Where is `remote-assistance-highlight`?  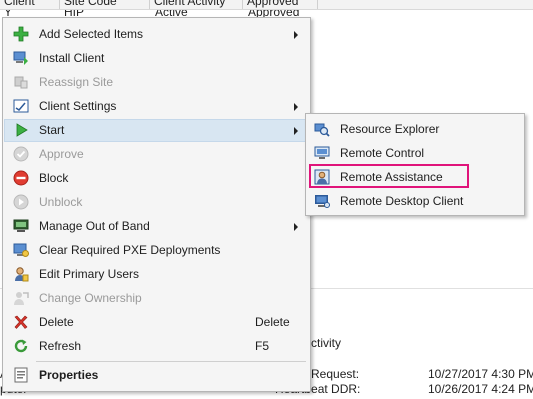 remote-assistance-highlight is located at coordinates (389, 176).